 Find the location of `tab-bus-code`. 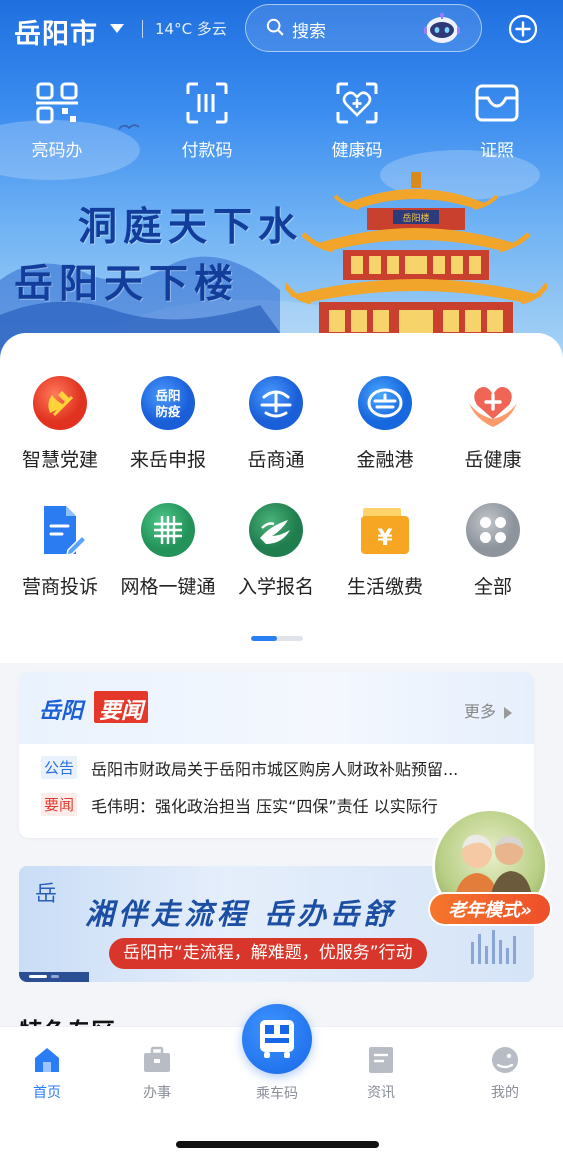

tab-bus-code is located at coordinates (277, 1039).